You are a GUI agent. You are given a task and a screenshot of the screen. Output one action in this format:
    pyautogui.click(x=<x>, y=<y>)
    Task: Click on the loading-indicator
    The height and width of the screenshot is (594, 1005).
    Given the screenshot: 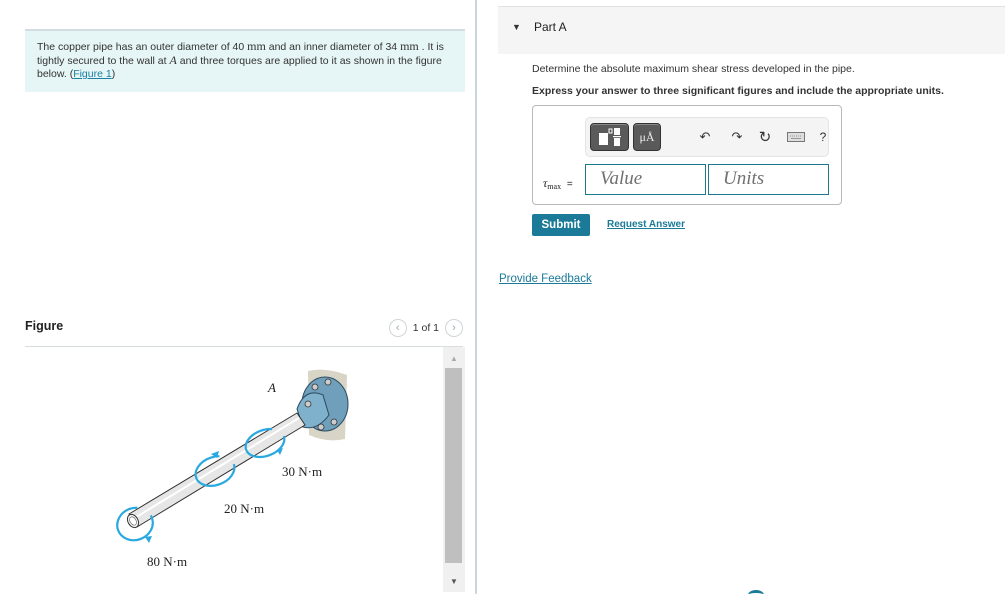 What is the action you would take?
    pyautogui.click(x=756, y=592)
    